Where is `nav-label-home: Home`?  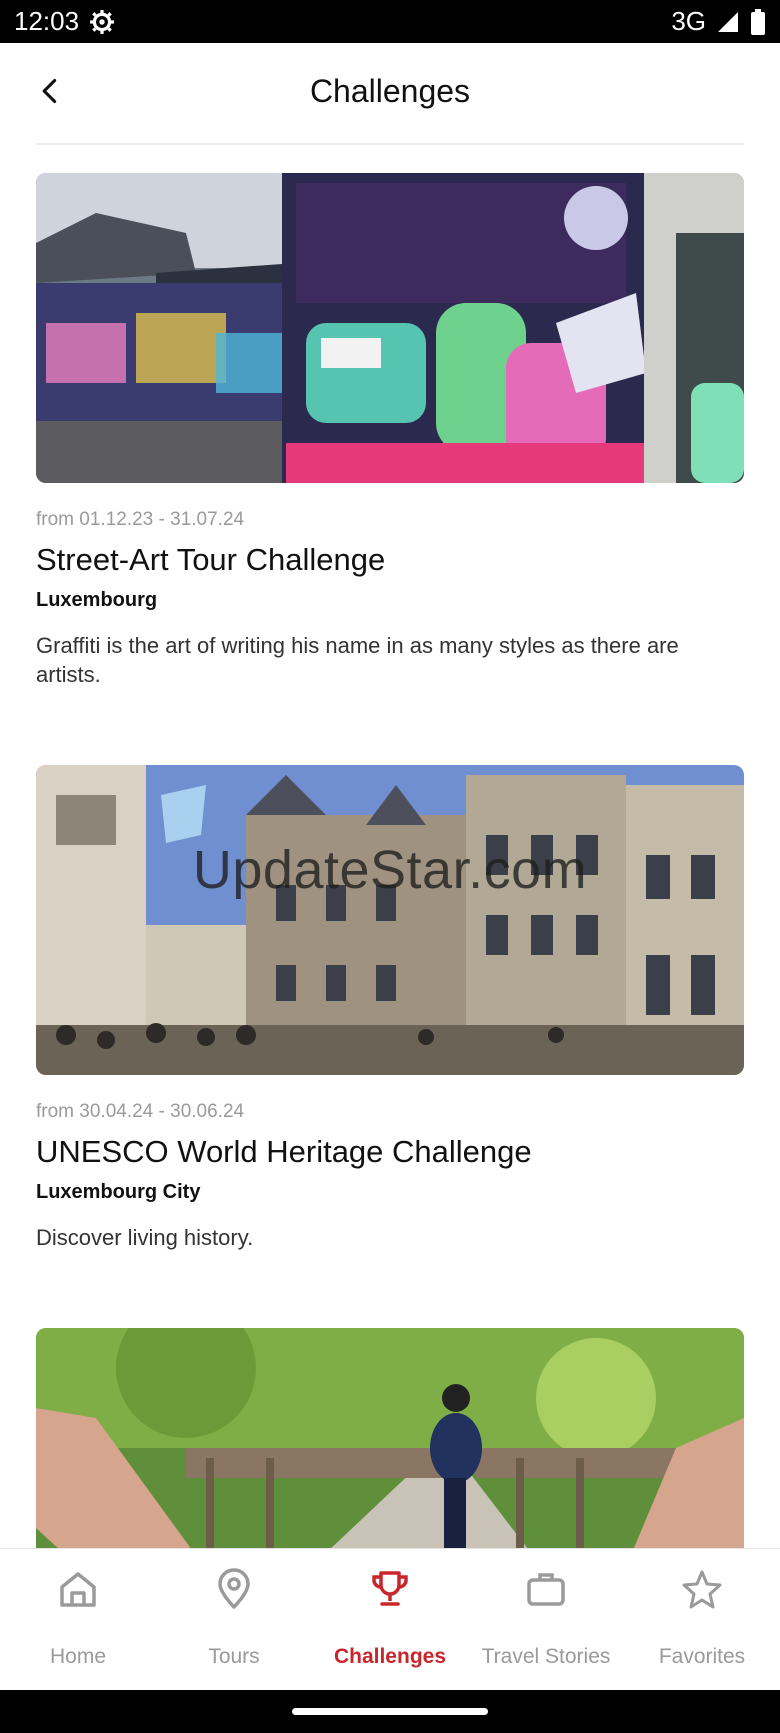
nav-label-home: Home is located at coordinates (78, 1656).